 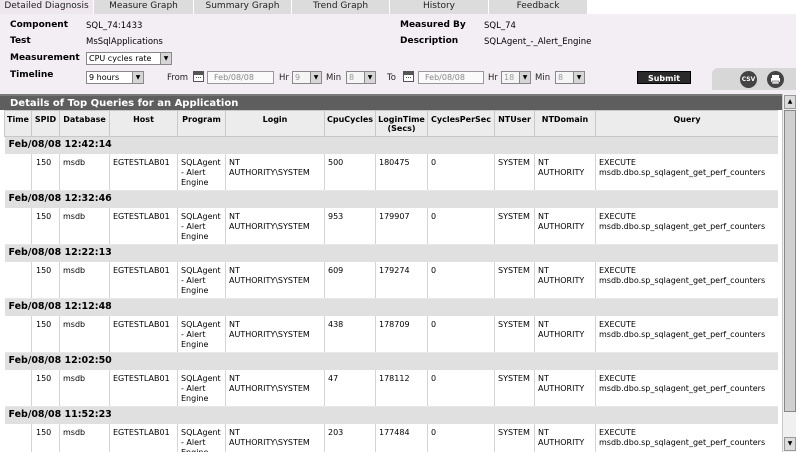 What do you see at coordinates (120, 58) in the screenshot?
I see `measurement-select-value: CPU cycles rate` at bounding box center [120, 58].